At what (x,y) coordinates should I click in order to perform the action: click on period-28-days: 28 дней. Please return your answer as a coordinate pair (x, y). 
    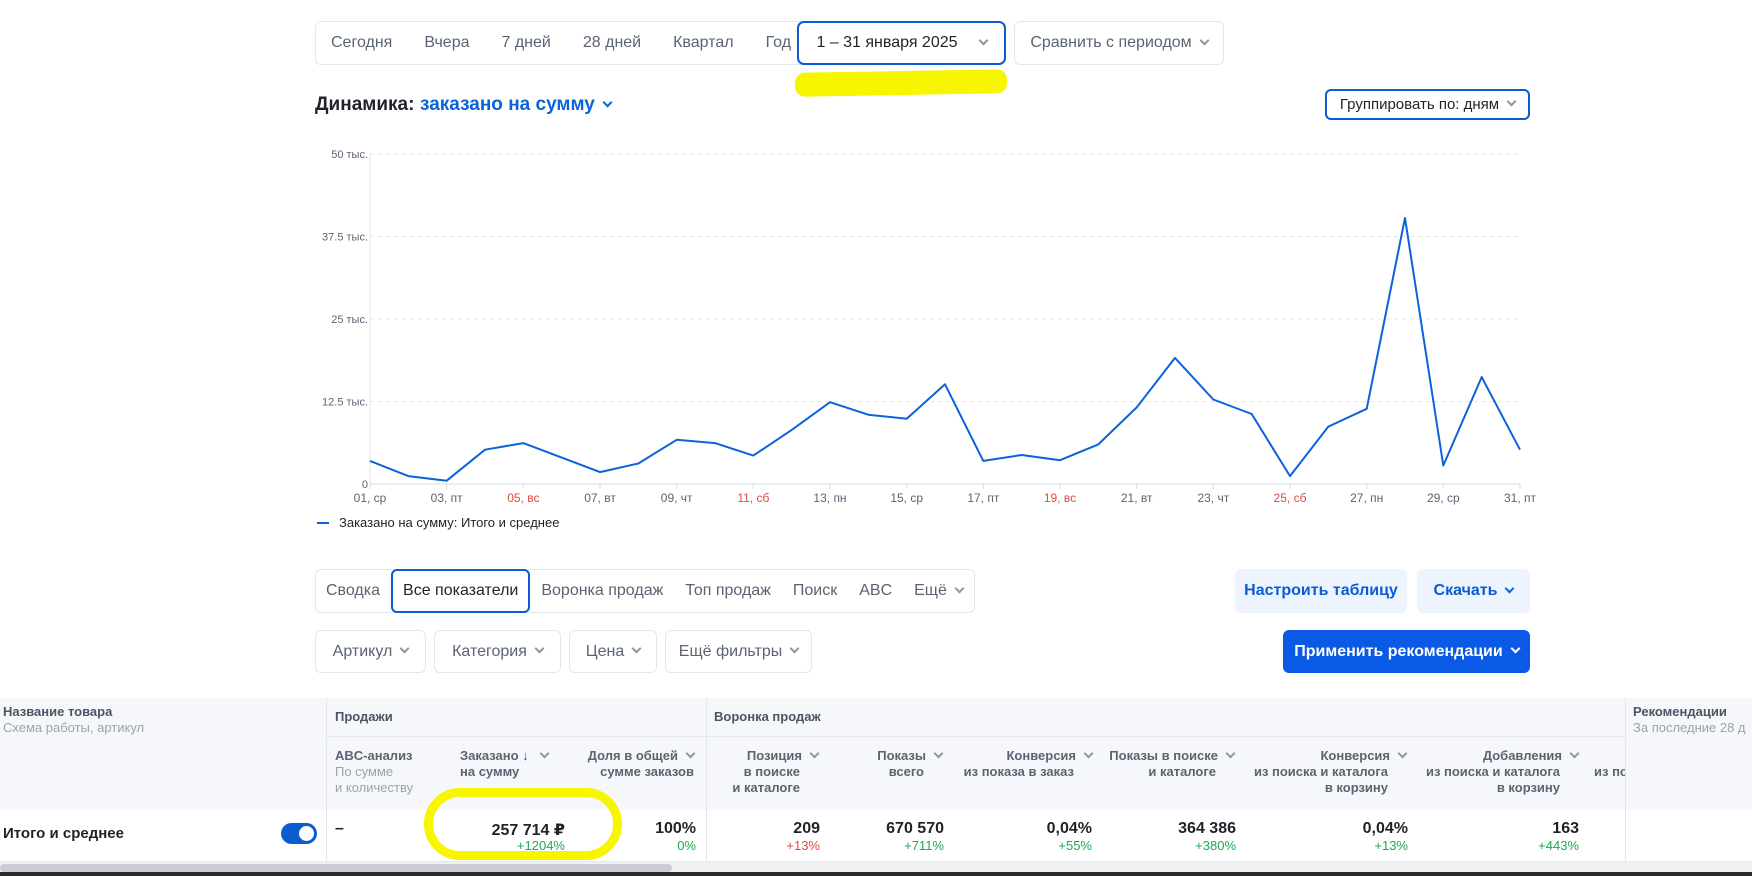
    Looking at the image, I should click on (612, 43).